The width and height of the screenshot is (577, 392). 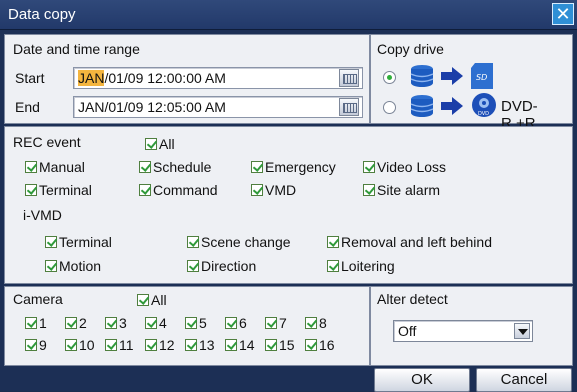 What do you see at coordinates (404, 167) in the screenshot?
I see `rec-video-loss-checkbox: Video Loss` at bounding box center [404, 167].